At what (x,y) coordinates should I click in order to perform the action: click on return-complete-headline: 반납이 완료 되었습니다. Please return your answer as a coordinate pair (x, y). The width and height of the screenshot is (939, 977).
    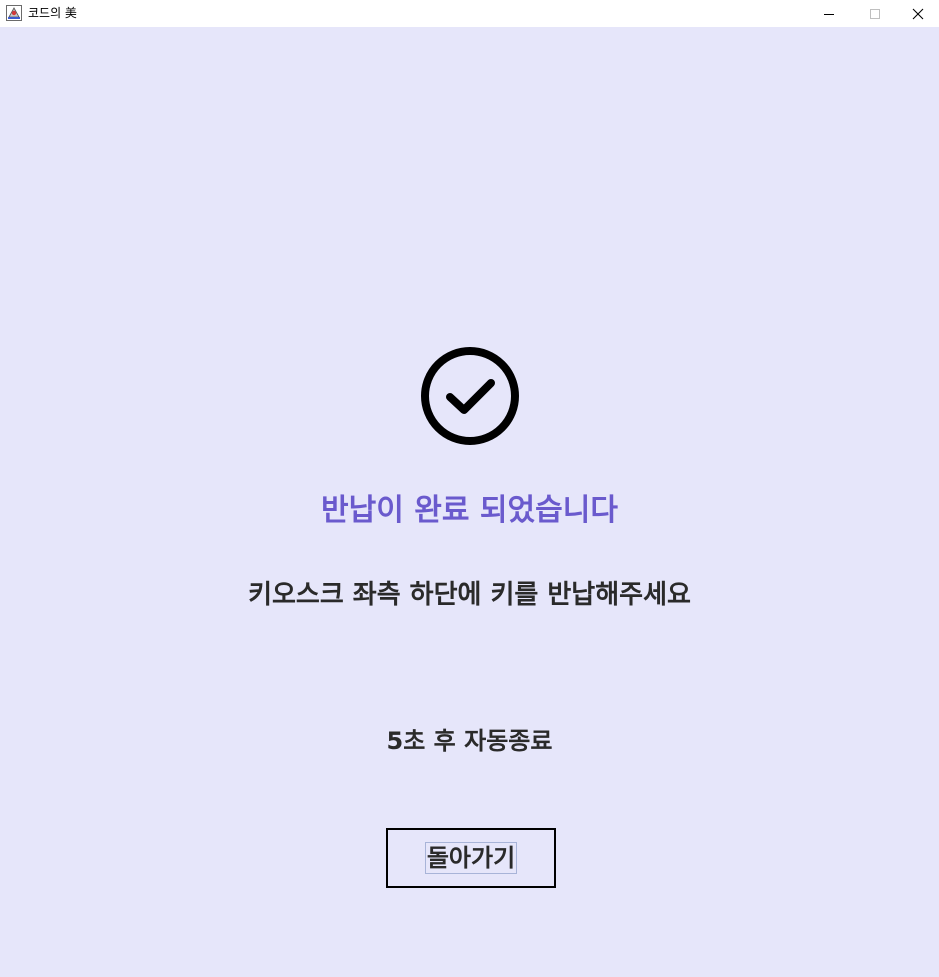
    Looking at the image, I should click on (469, 510).